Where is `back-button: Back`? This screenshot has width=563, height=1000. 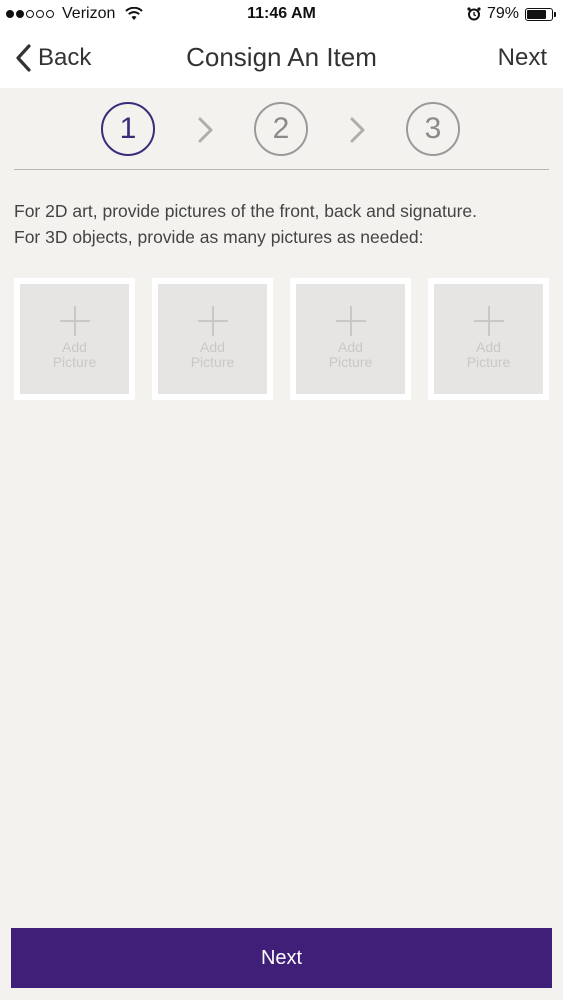 back-button: Back is located at coordinates (52, 58).